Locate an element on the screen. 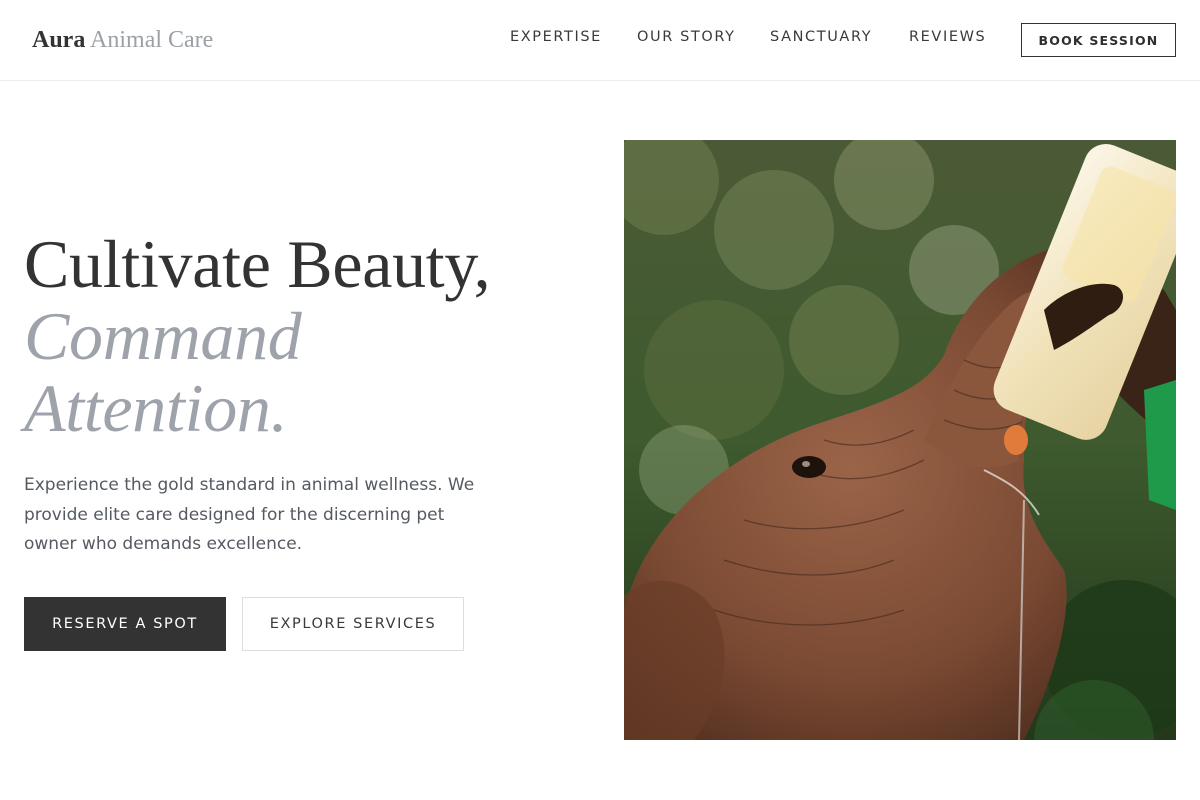 This screenshot has width=1200, height=800. brand-name-strong: Aura is located at coordinates (59, 40).